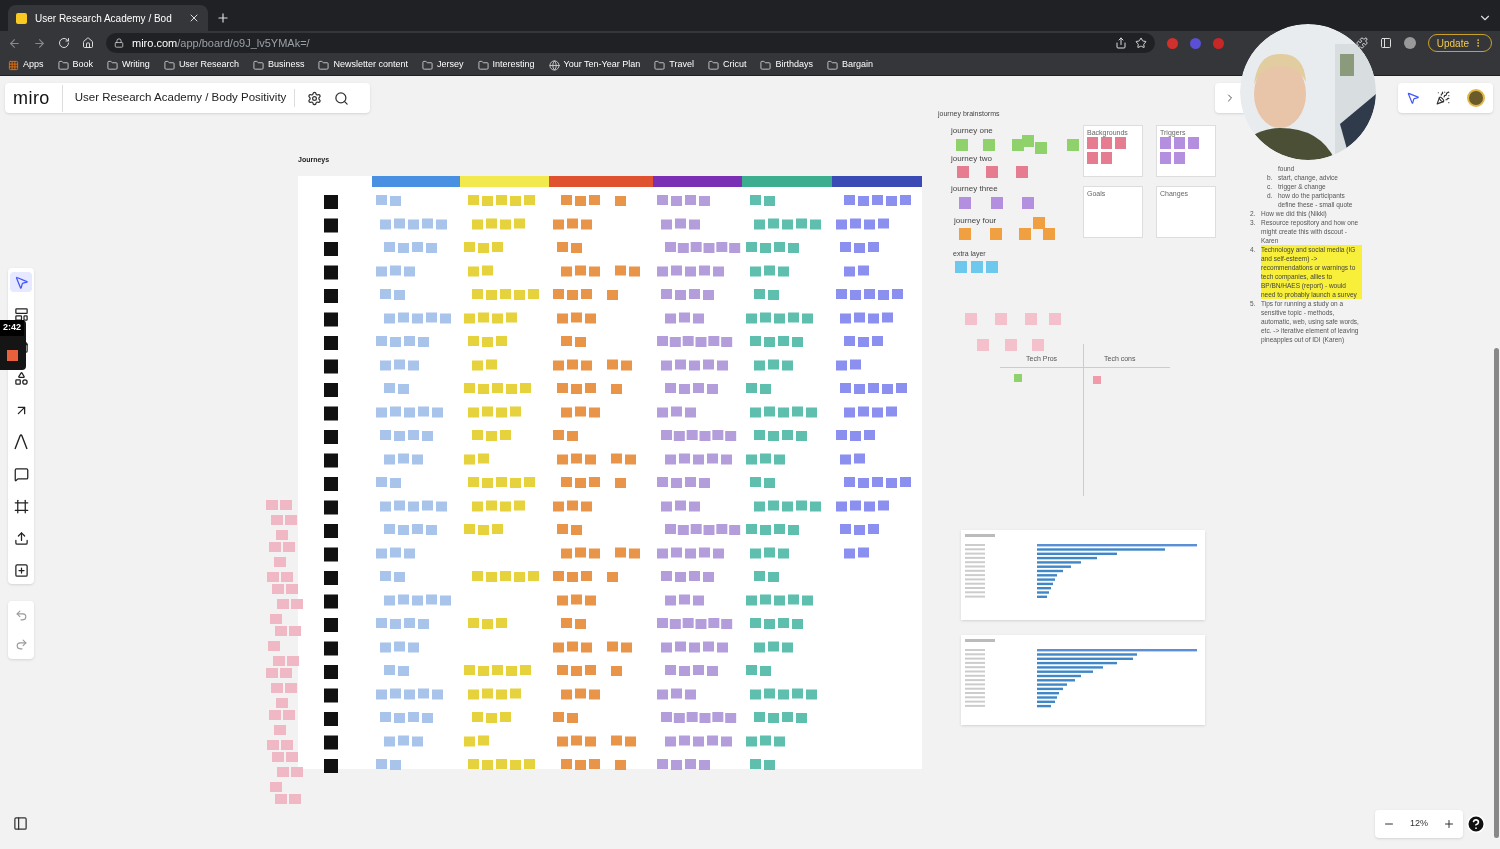  I want to click on frame-icon, so click(21, 506).